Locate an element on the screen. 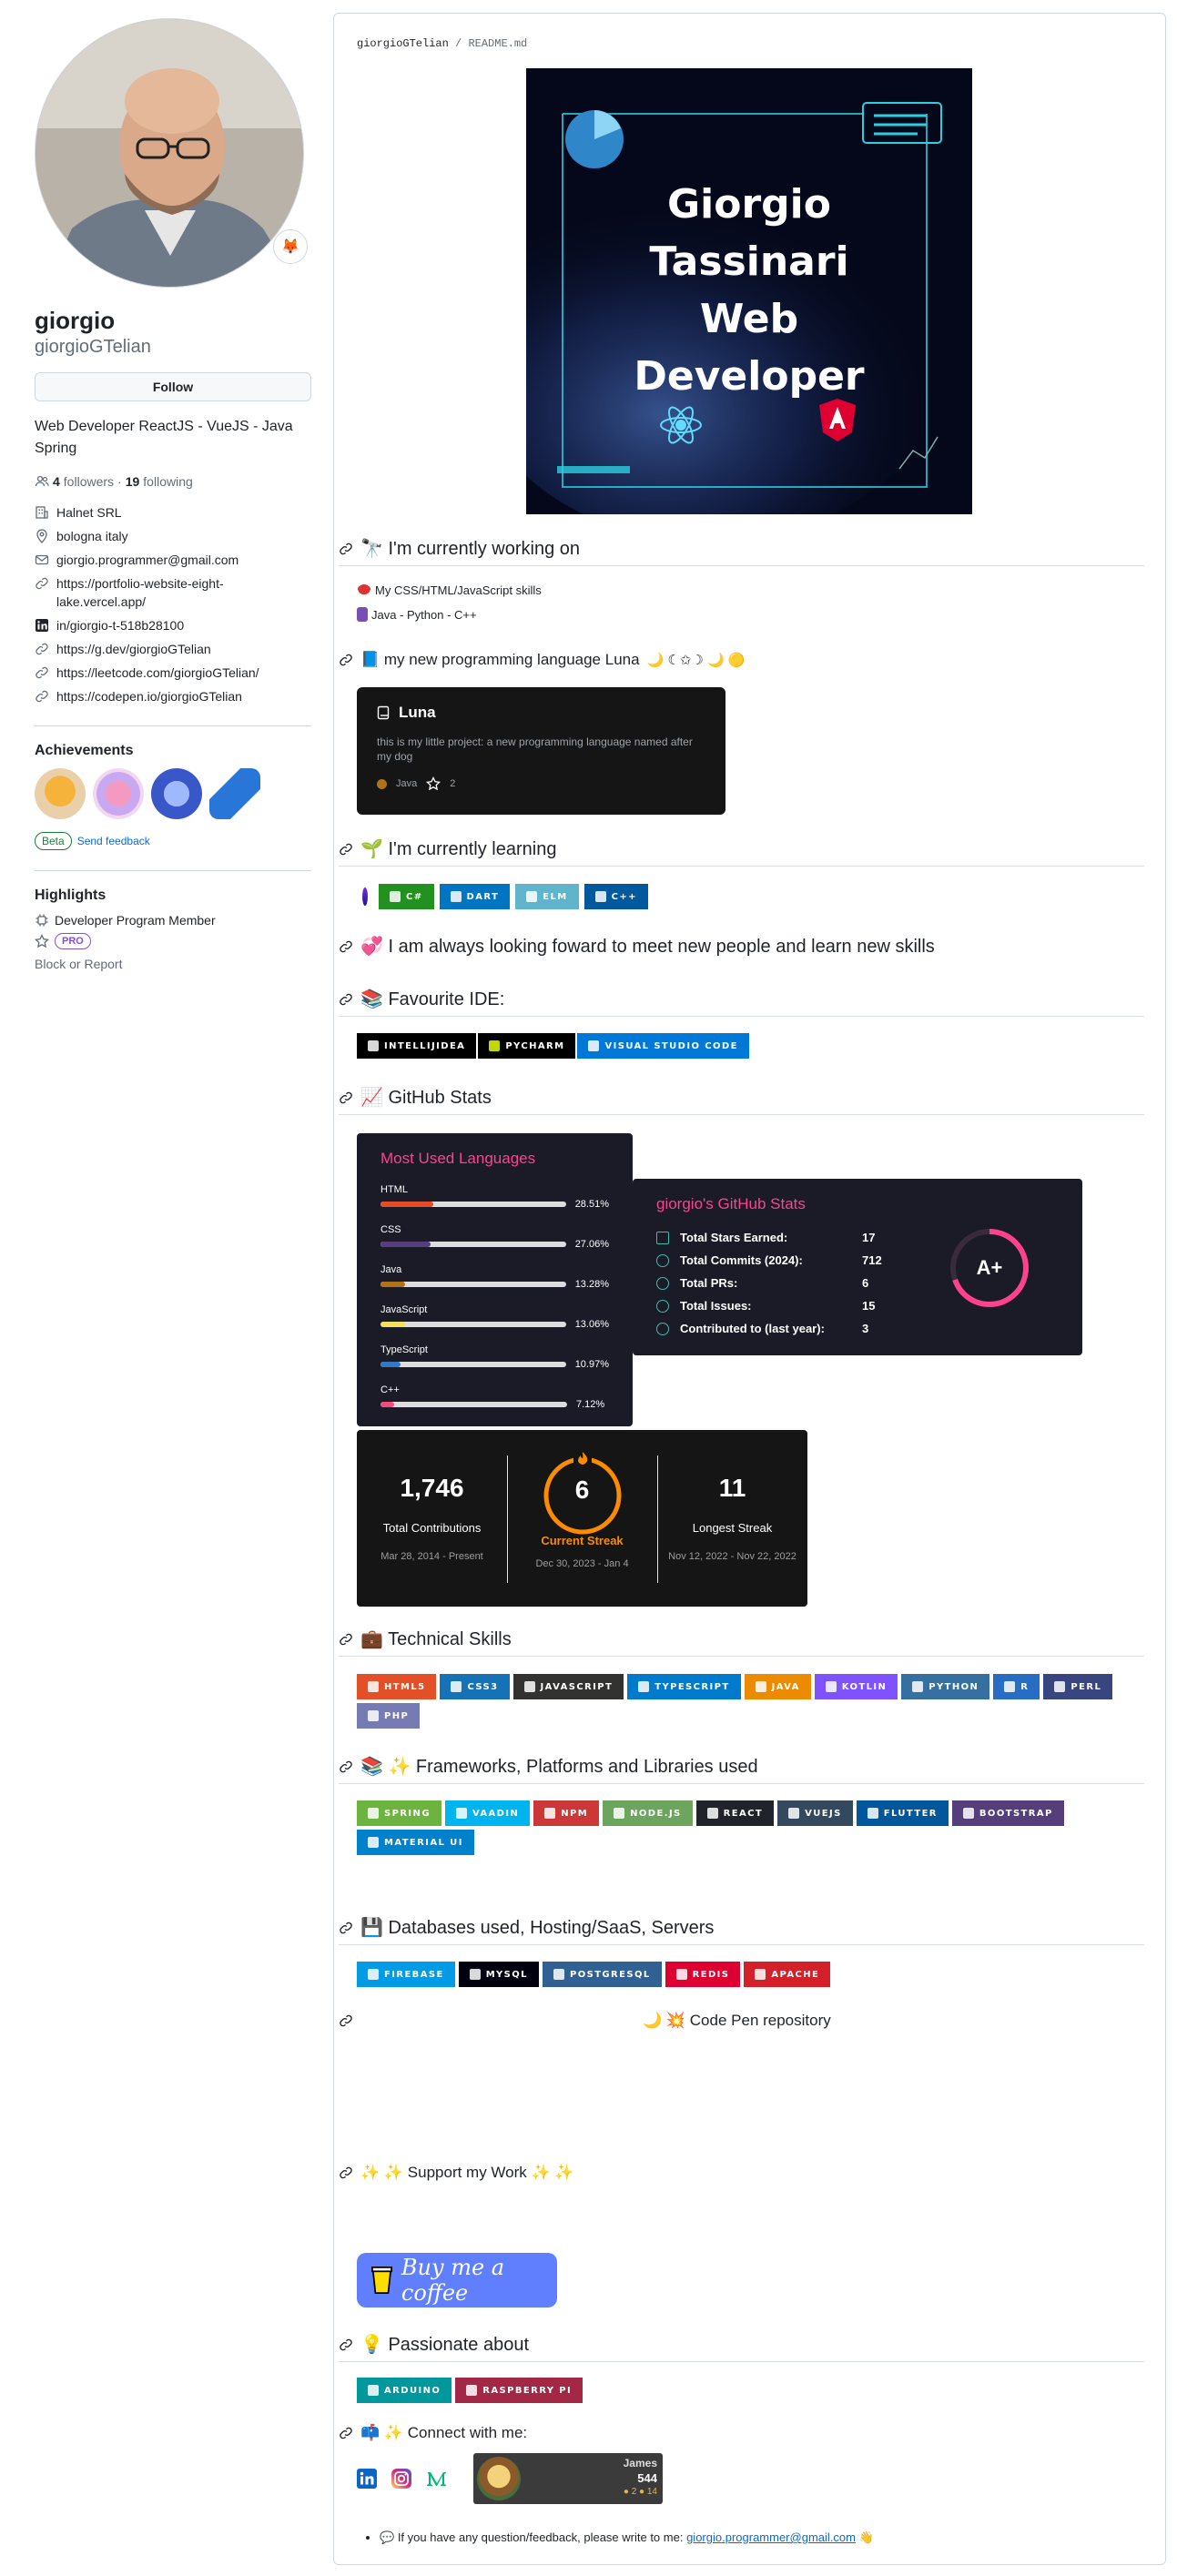 The height and width of the screenshot is (2576, 1177). followers-count: 4 is located at coordinates (56, 481).